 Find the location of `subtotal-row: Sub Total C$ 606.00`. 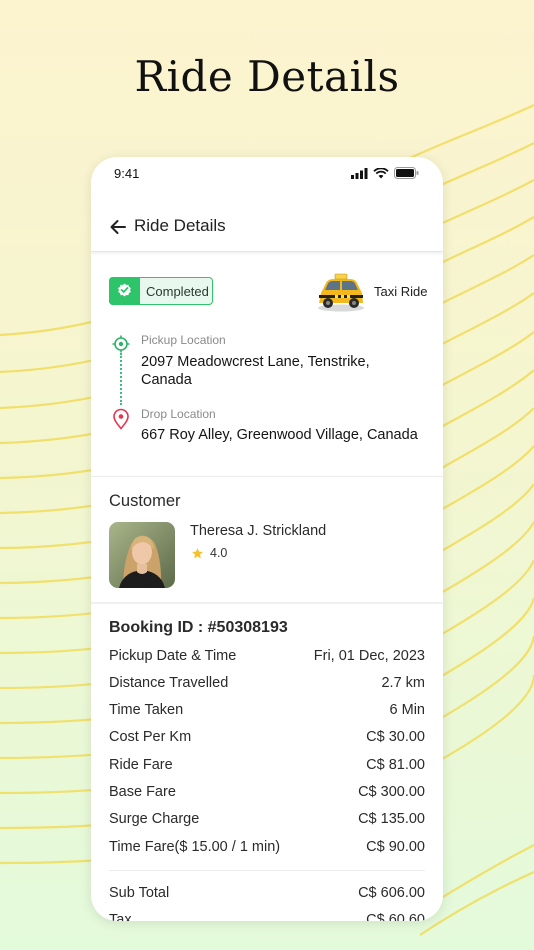

subtotal-row: Sub Total C$ 606.00 is located at coordinates (267, 895).